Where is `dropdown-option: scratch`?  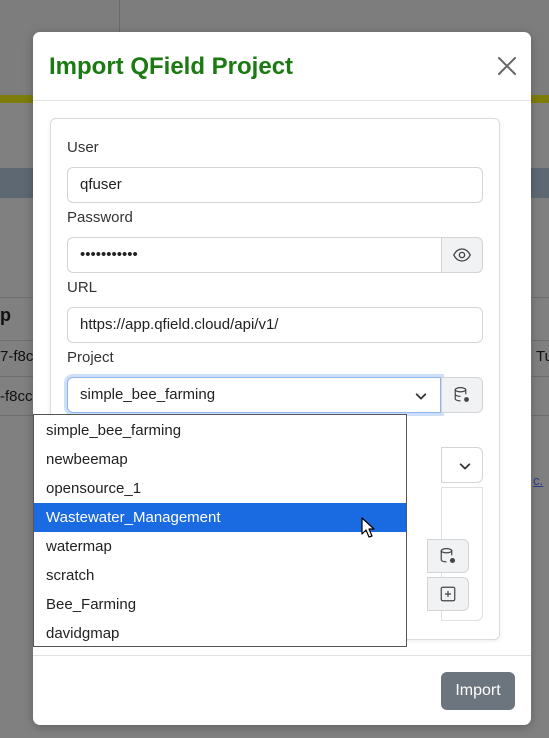 dropdown-option: scratch is located at coordinates (220, 575).